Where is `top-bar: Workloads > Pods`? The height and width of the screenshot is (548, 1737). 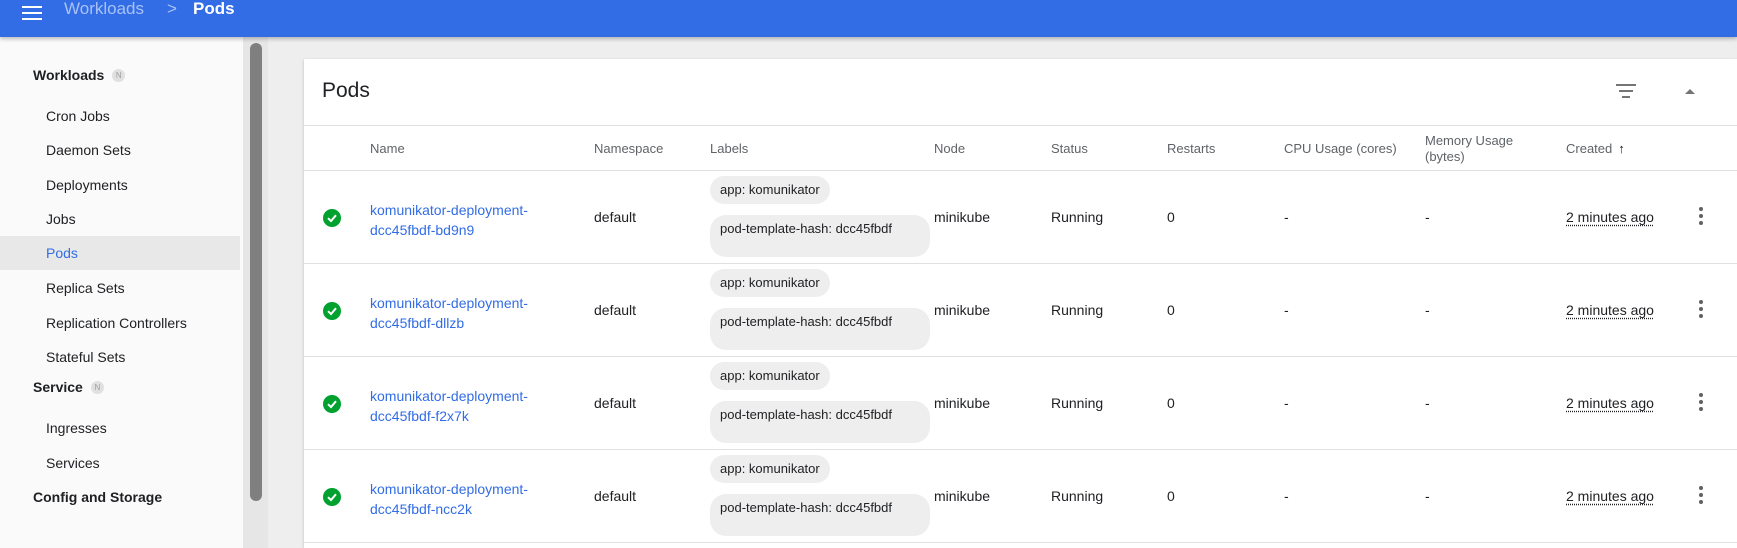 top-bar: Workloads > Pods is located at coordinates (868, 18).